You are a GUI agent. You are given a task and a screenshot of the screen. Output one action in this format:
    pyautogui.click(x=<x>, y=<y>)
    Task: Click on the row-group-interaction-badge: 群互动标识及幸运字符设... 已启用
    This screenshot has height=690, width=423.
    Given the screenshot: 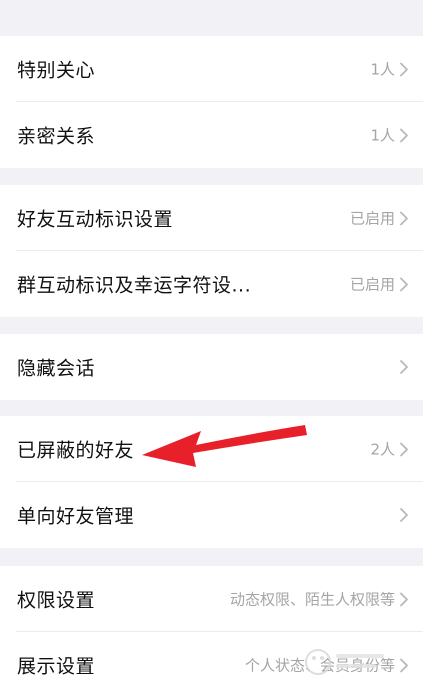 What is the action you would take?
    pyautogui.click(x=211, y=284)
    